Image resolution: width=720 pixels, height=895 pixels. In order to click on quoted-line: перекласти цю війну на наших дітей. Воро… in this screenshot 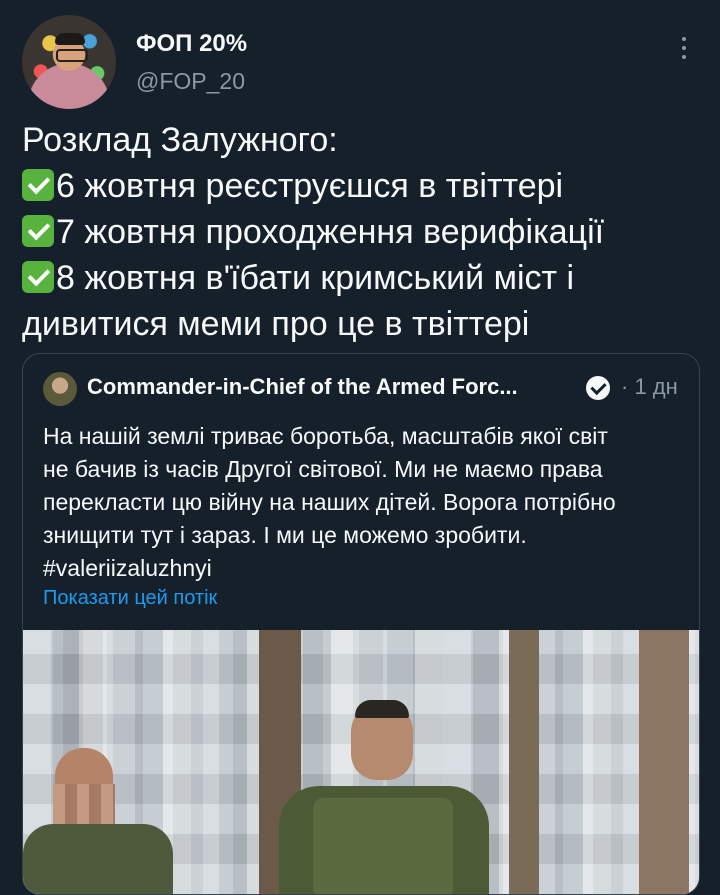, I will do `click(329, 502)`.